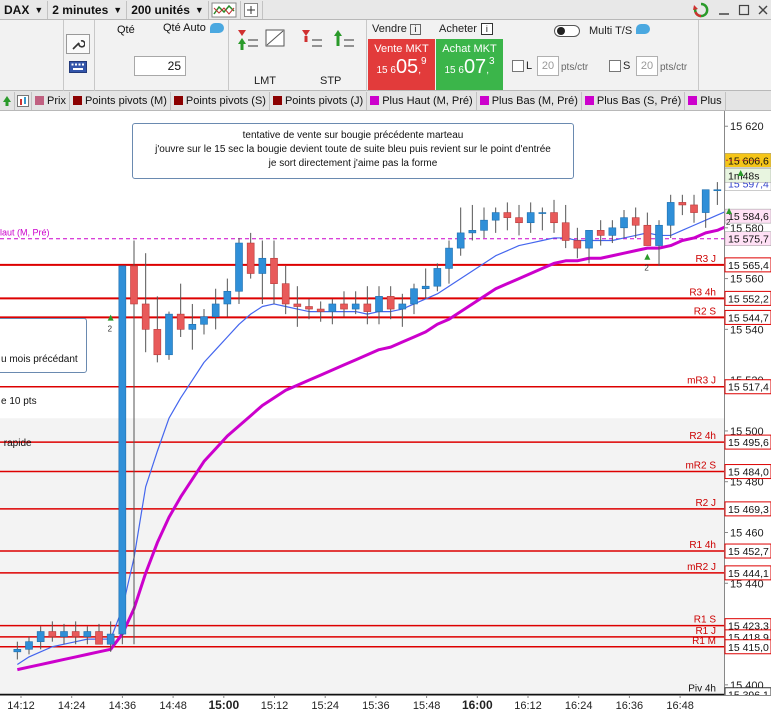  Describe the element at coordinates (7, 100) in the screenshot. I see `chart-up-button` at that location.